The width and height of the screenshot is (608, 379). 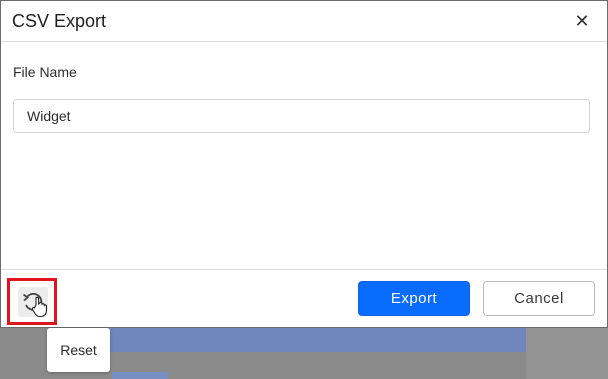 What do you see at coordinates (45, 72) in the screenshot?
I see `file-name-label: File Name` at bounding box center [45, 72].